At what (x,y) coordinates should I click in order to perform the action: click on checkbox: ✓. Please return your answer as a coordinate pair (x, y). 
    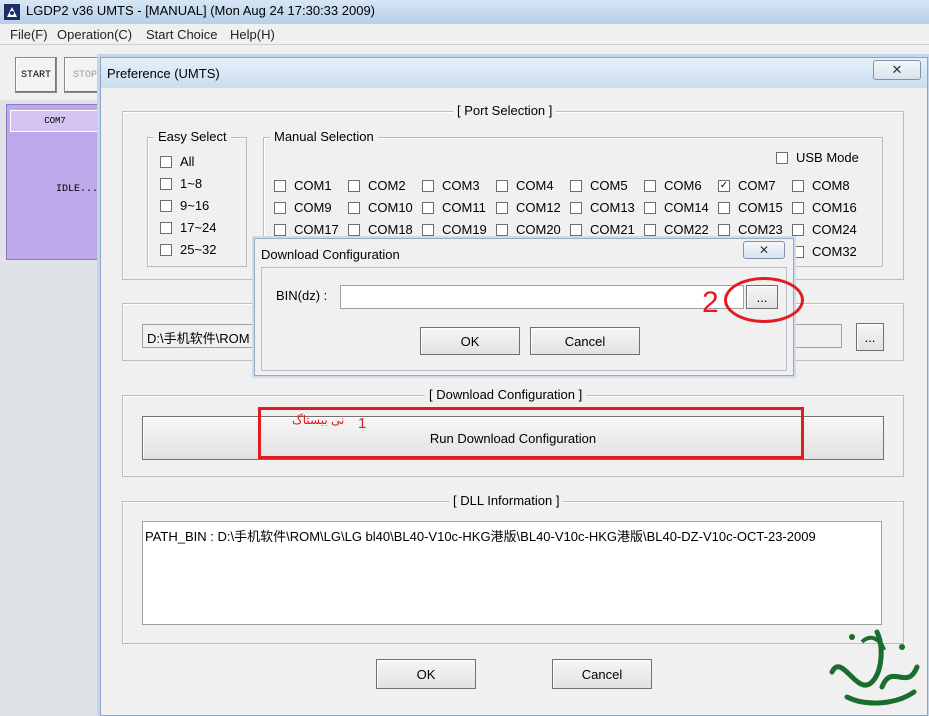
    Looking at the image, I should click on (724, 185).